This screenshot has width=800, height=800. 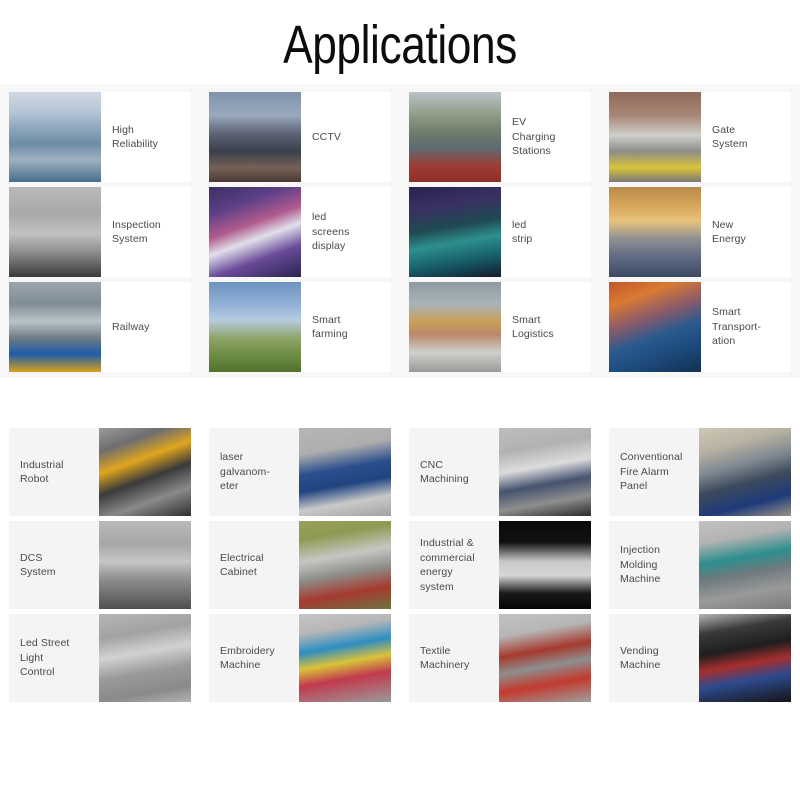 I want to click on application-card-cctv: CCTV, so click(x=300, y=137).